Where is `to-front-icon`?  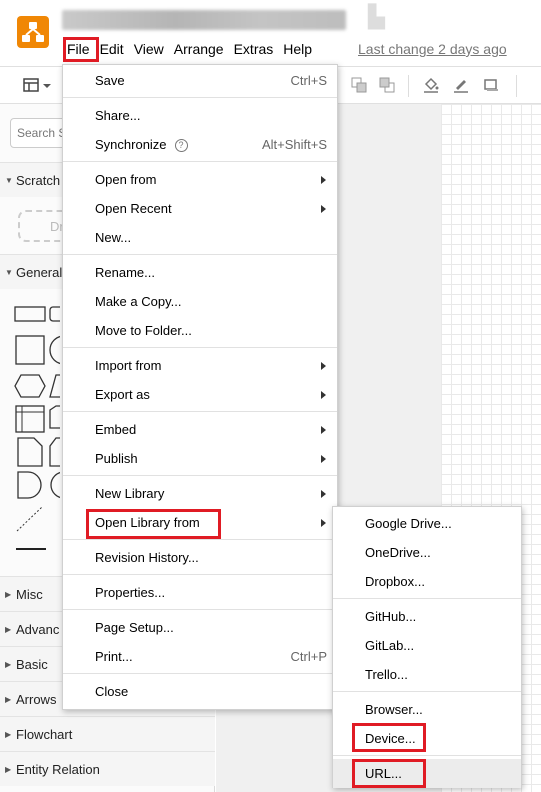
to-front-icon is located at coordinates (359, 85).